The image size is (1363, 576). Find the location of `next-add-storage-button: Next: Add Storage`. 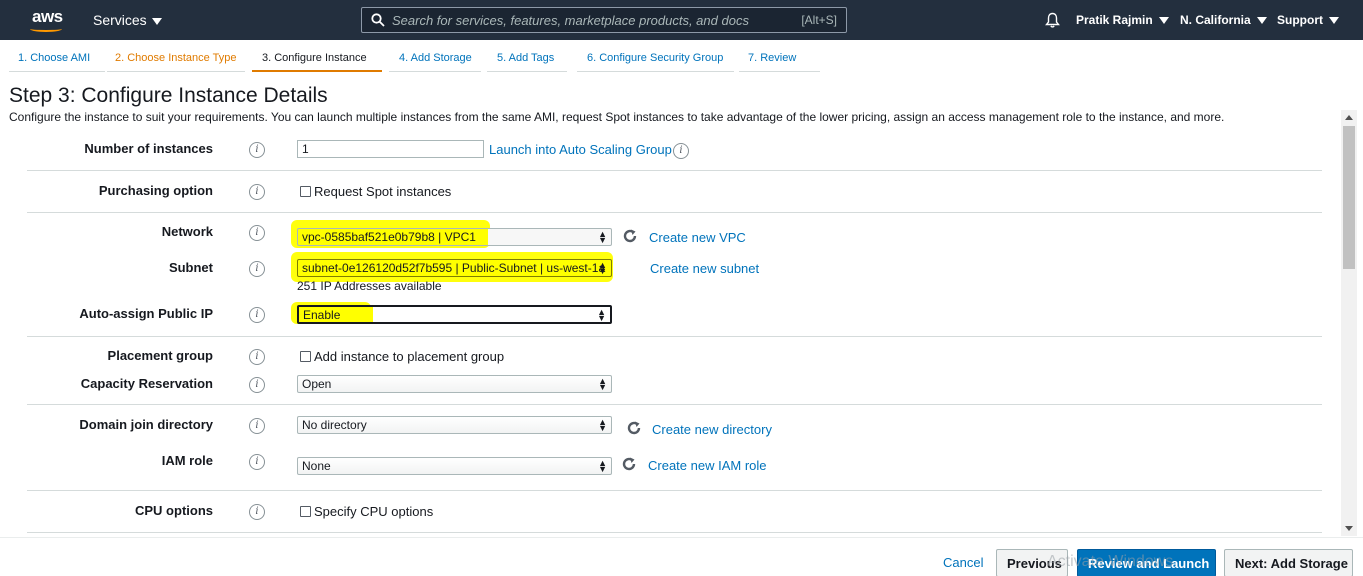

next-add-storage-button: Next: Add Storage is located at coordinates (1288, 562).